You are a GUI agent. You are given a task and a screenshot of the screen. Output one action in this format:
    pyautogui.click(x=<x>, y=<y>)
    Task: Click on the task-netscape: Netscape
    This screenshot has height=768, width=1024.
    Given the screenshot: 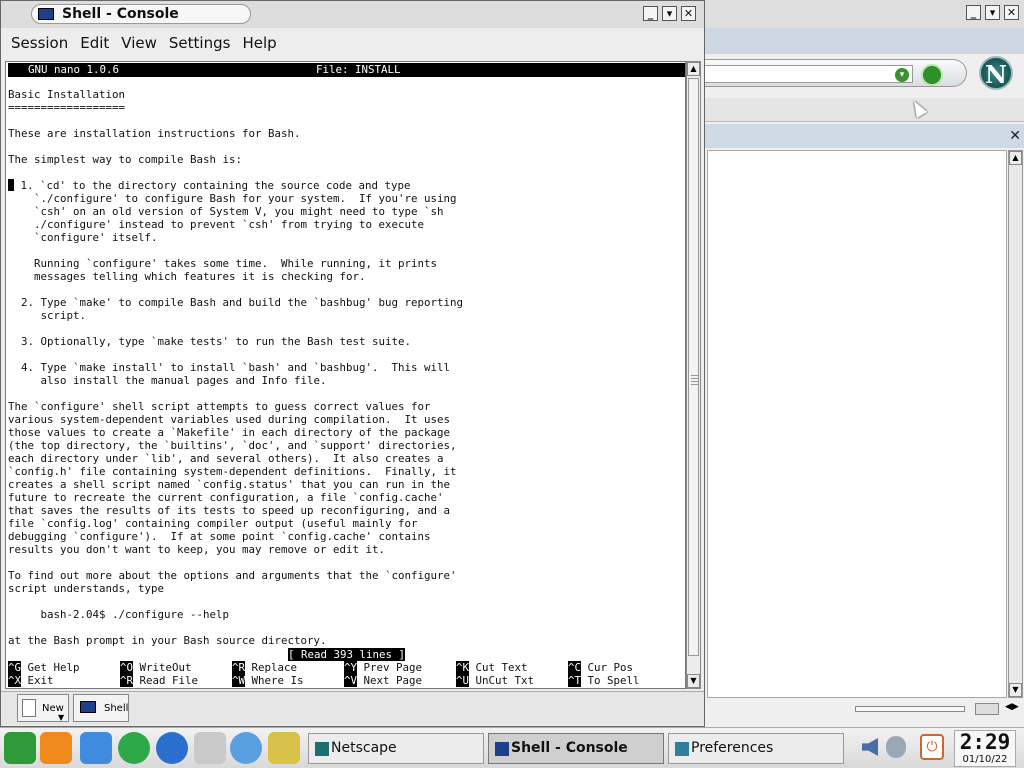 What is the action you would take?
    pyautogui.click(x=396, y=748)
    